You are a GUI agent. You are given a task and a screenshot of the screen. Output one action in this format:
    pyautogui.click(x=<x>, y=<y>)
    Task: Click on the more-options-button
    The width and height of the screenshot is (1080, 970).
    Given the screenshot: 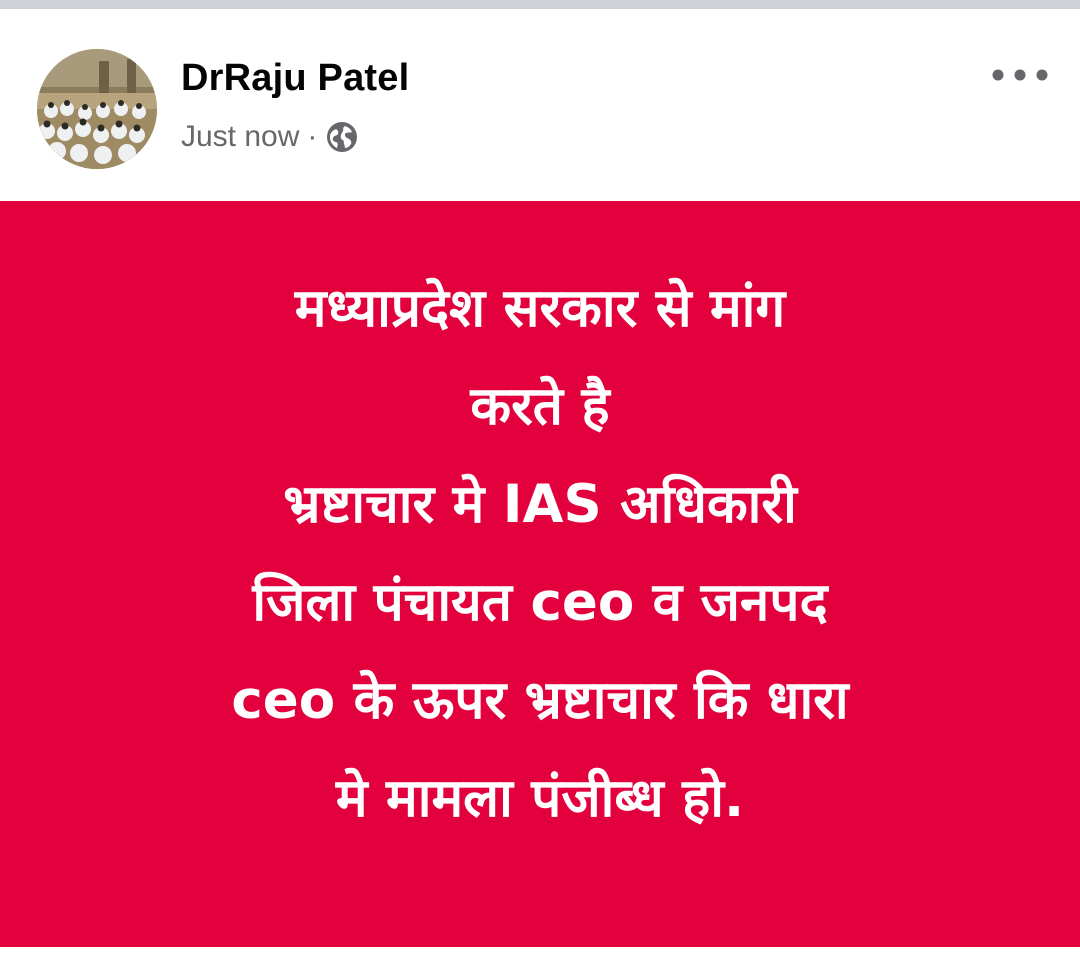 What is the action you would take?
    pyautogui.click(x=1020, y=75)
    